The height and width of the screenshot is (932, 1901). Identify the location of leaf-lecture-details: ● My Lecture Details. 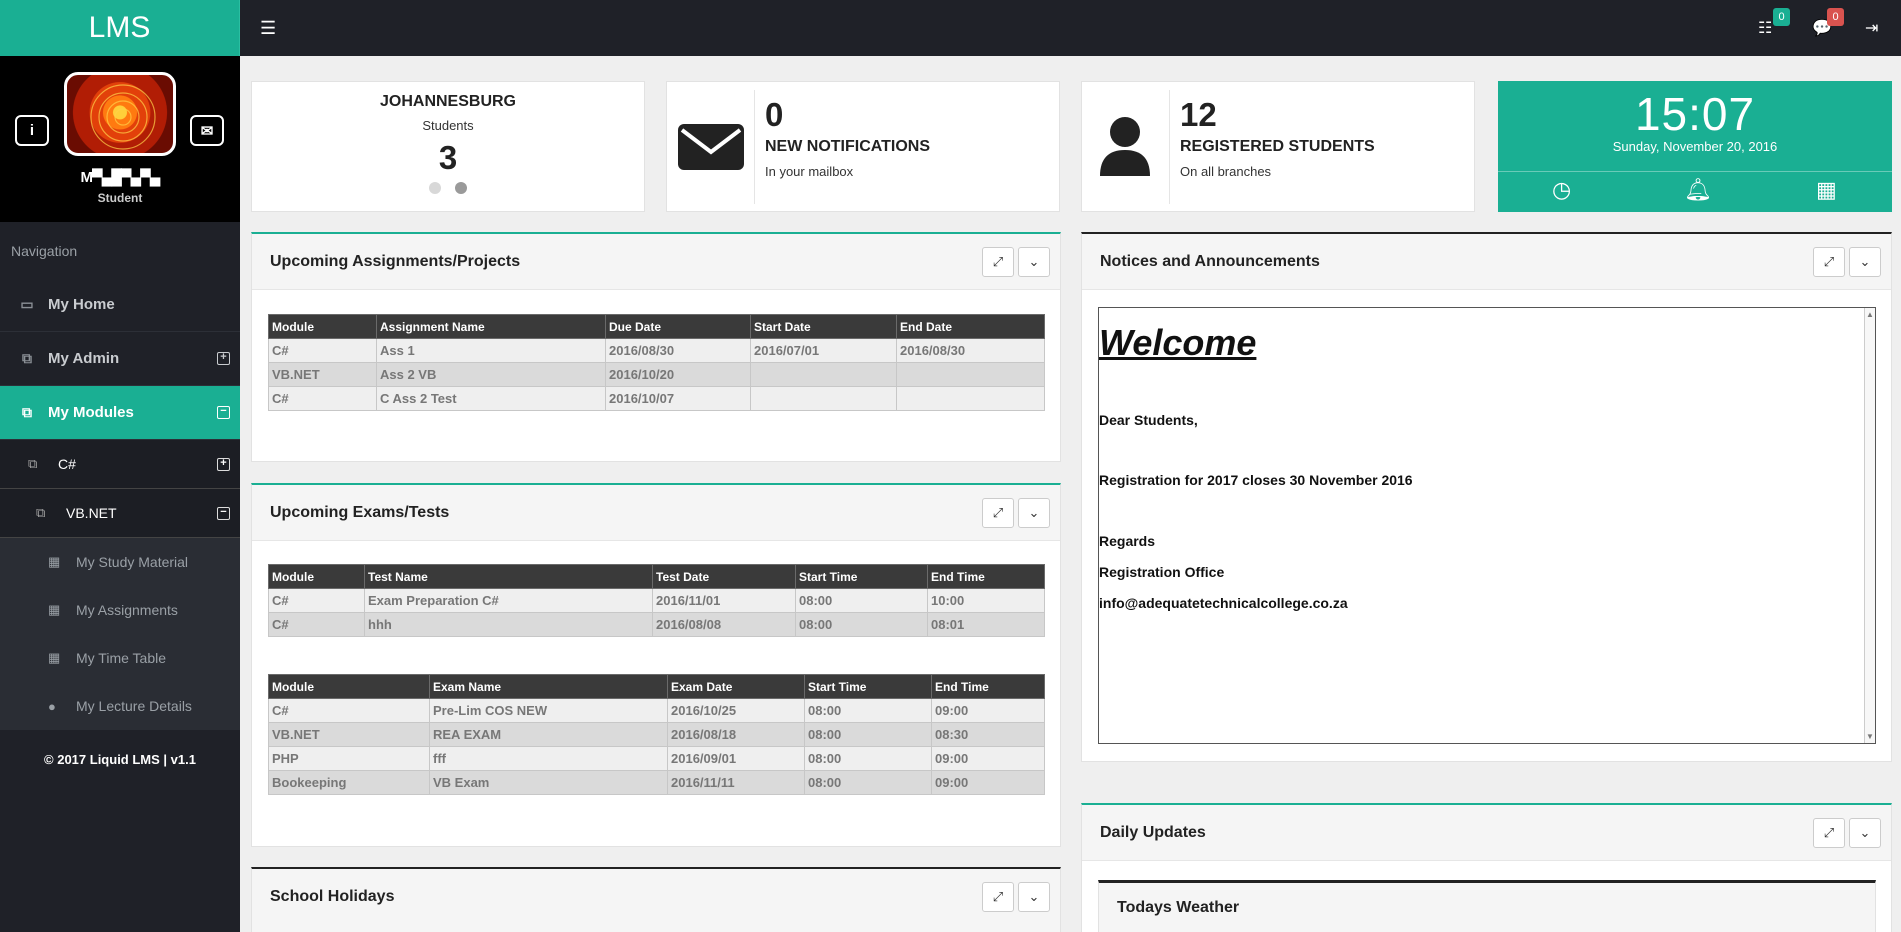
(120, 706).